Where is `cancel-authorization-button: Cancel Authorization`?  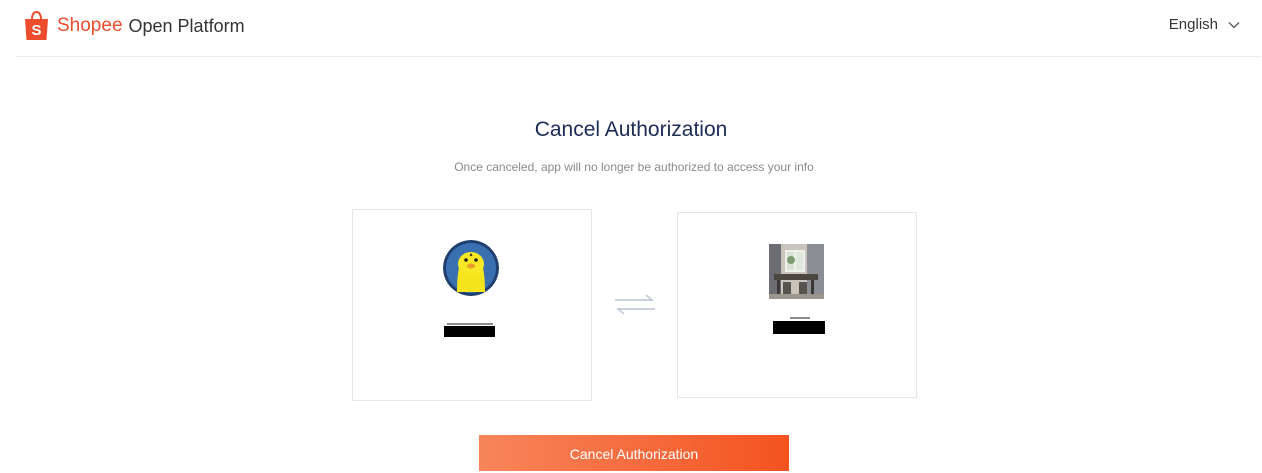
cancel-authorization-button: Cancel Authorization is located at coordinates (634, 453).